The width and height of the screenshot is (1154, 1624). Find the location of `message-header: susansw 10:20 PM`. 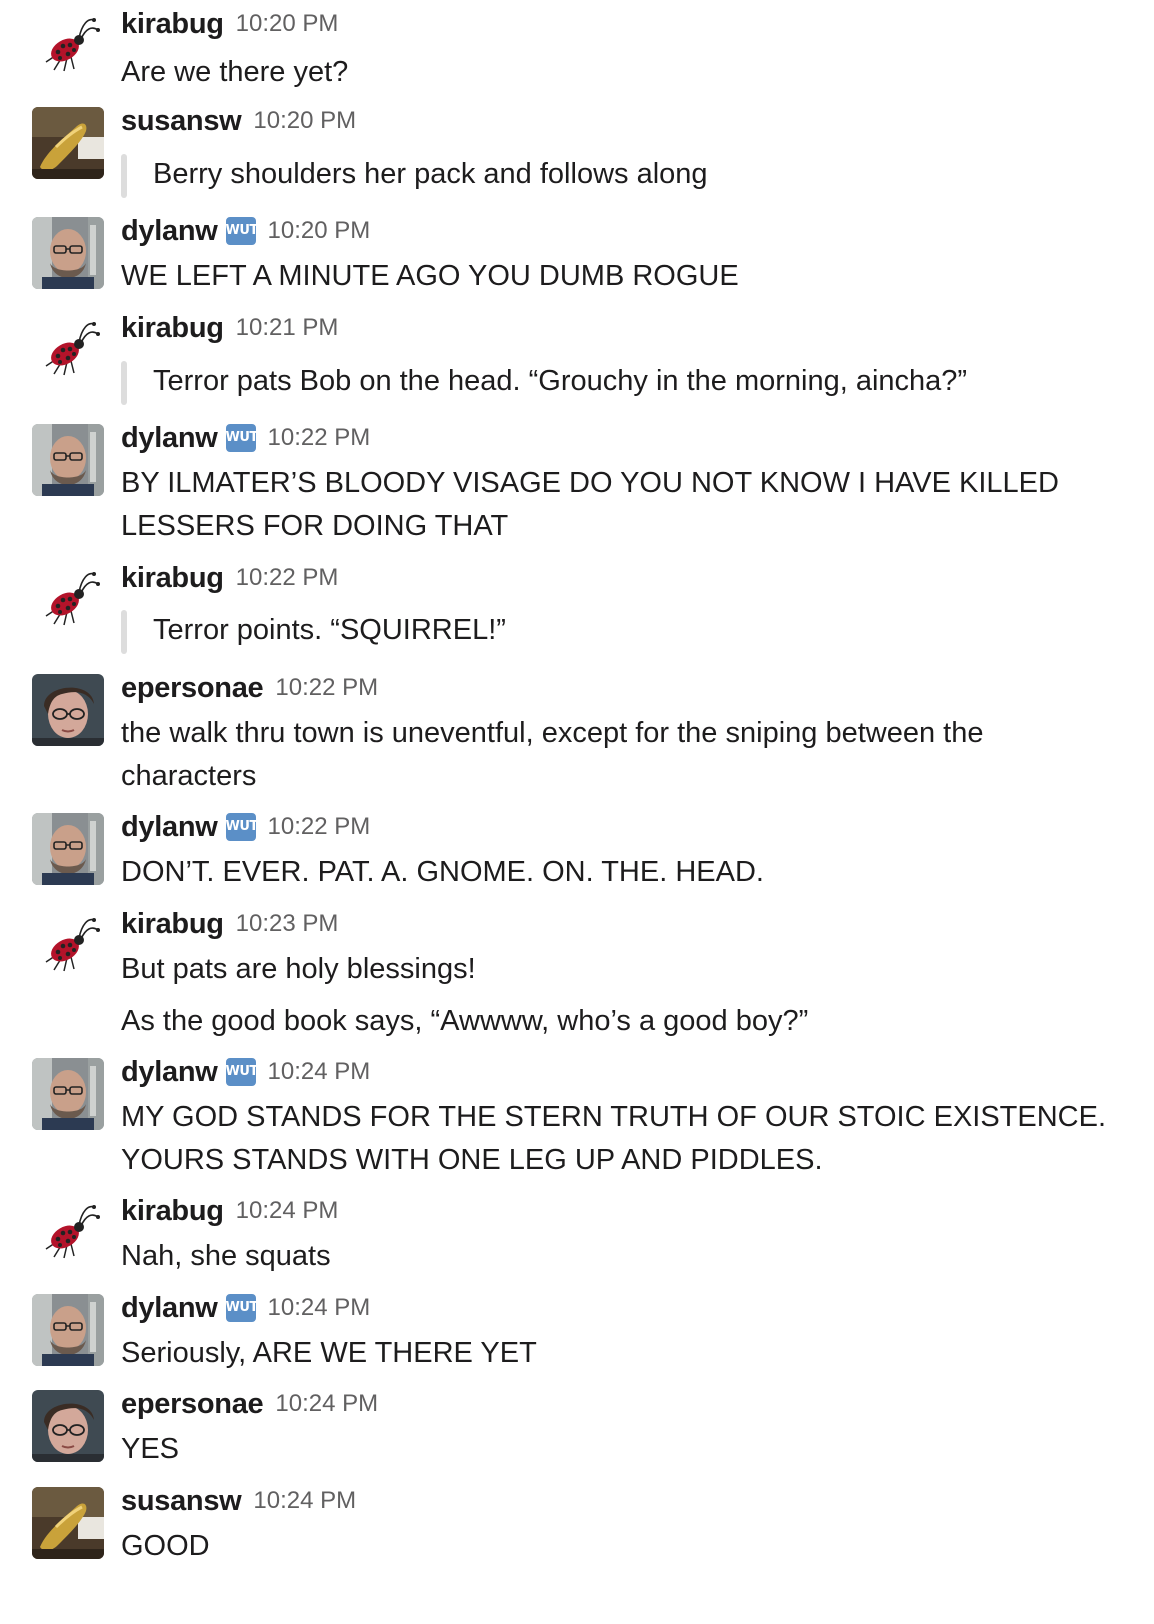

message-header: susansw 10:20 PM is located at coordinates (238, 121).